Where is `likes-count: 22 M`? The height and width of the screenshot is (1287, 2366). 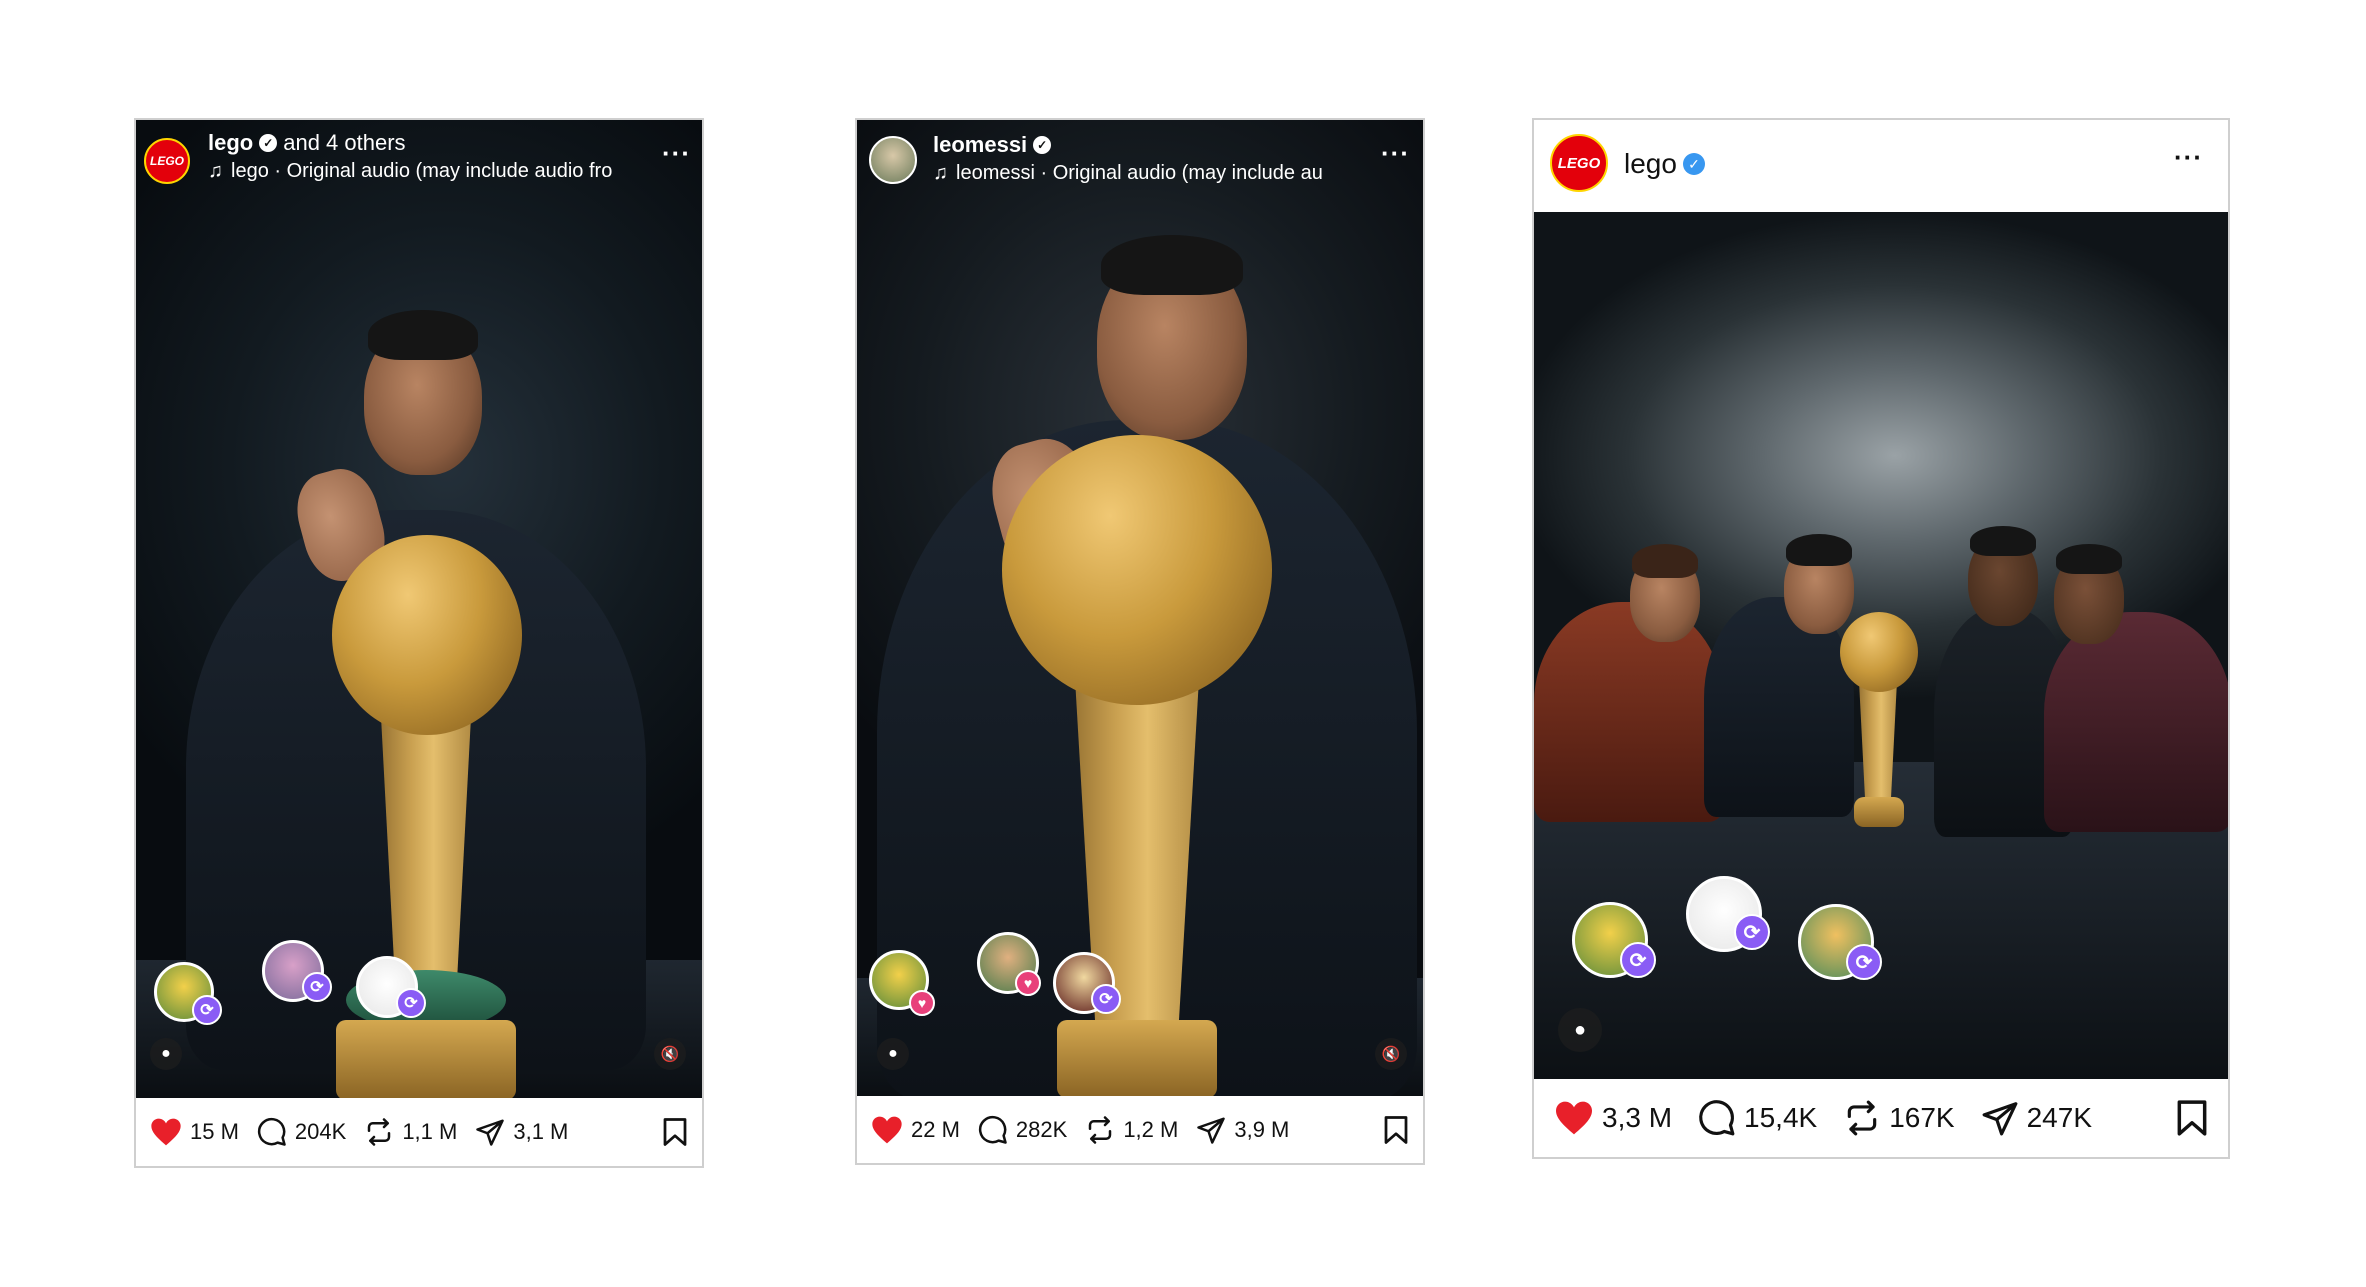 likes-count: 22 M is located at coordinates (935, 1129).